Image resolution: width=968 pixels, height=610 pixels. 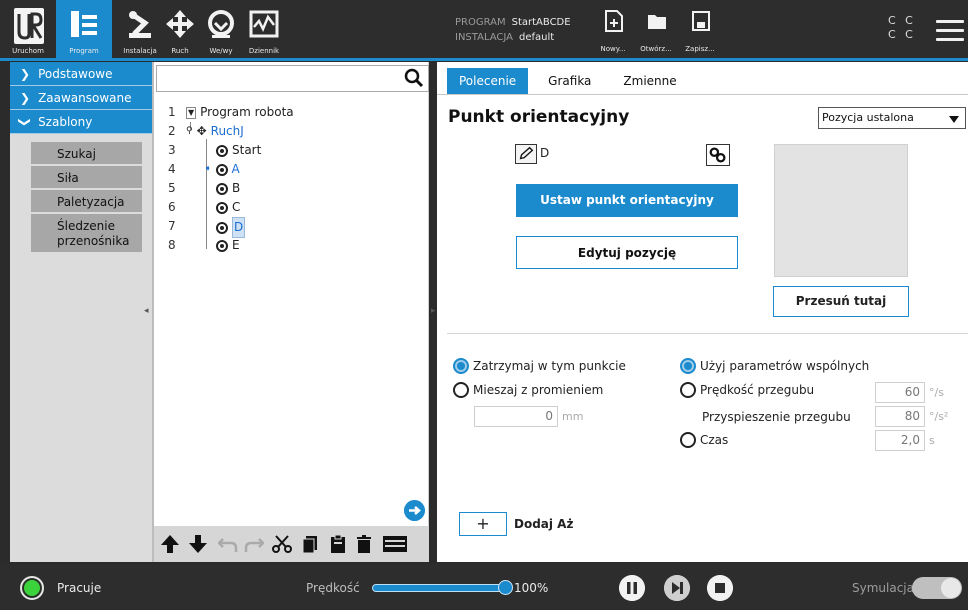 What do you see at coordinates (950, 31) in the screenshot?
I see `hamburger-menu-icon` at bounding box center [950, 31].